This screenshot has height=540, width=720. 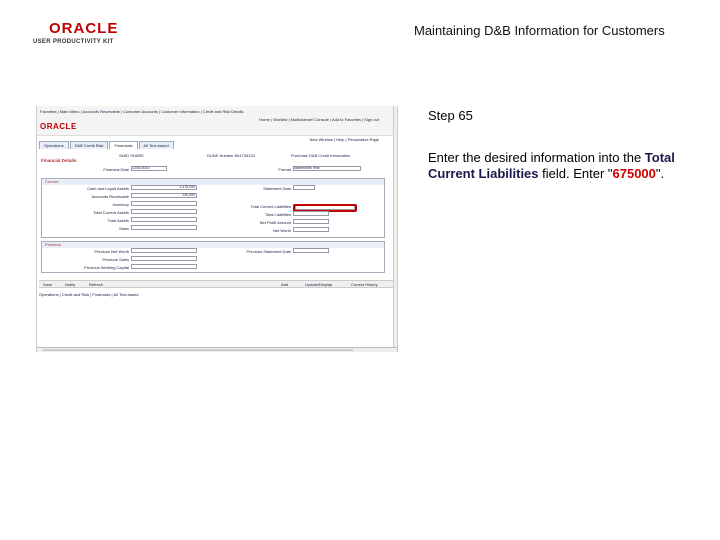 I want to click on instruction-pre: Enter the desired information into the, so click(x=536, y=157).